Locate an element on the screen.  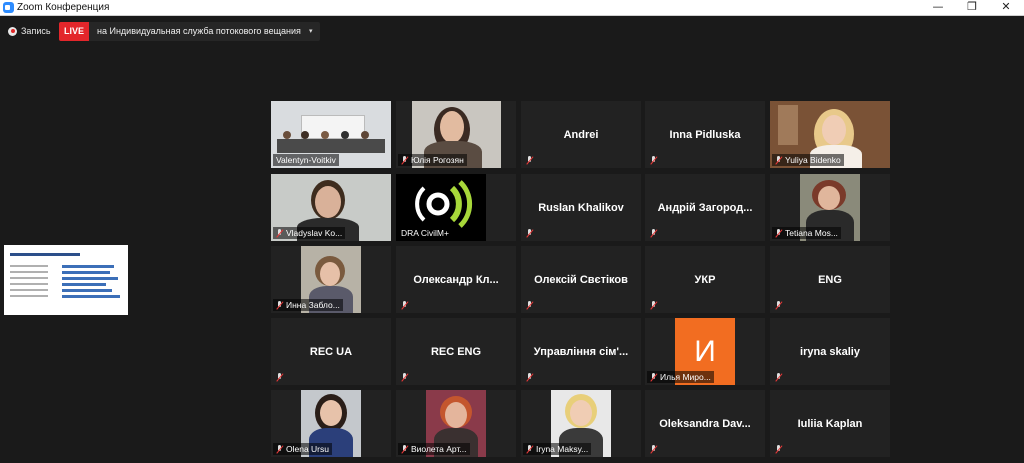
restore-button: ❐ is located at coordinates (972, 7).